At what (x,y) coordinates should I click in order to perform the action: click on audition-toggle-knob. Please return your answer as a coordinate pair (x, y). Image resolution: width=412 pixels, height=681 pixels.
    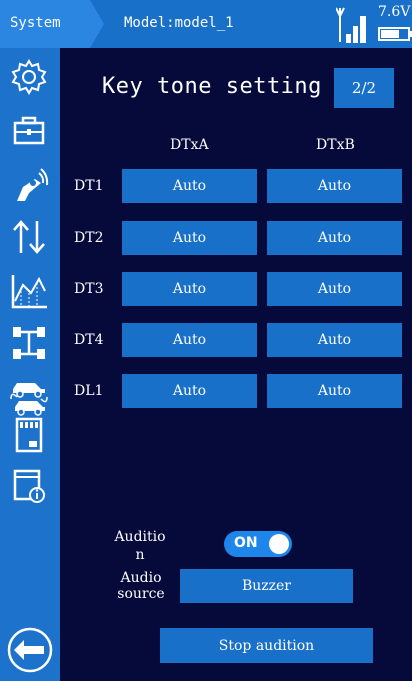
    Looking at the image, I should click on (279, 544).